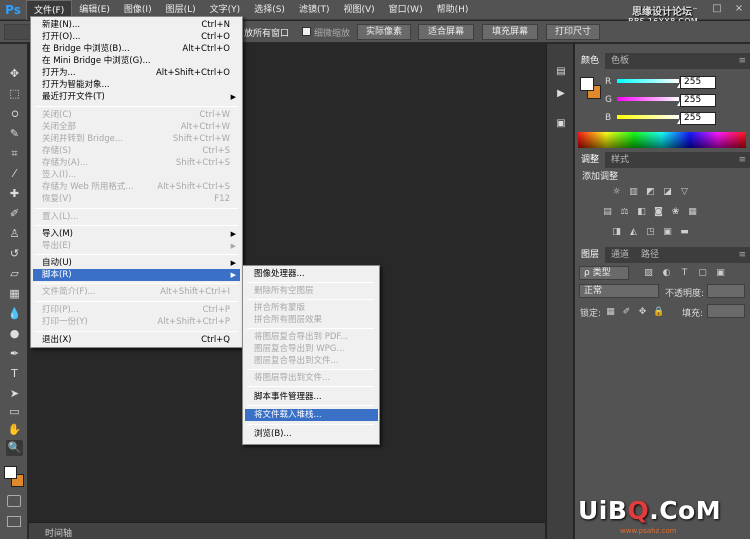  Describe the element at coordinates (573, 32) in the screenshot. I see `print-size-button: 打印尺寸` at that location.